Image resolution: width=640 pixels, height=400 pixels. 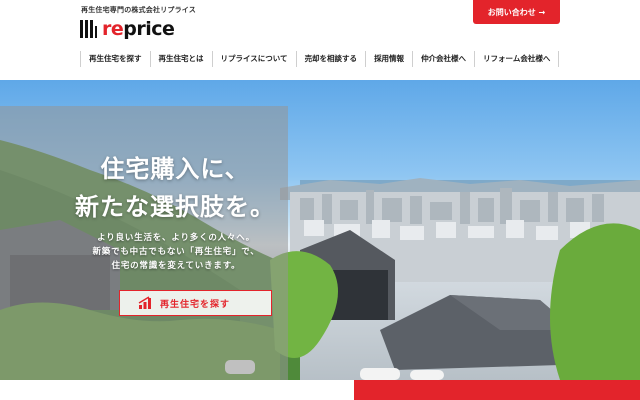 I want to click on logo-bars-icon, so click(x=88, y=29).